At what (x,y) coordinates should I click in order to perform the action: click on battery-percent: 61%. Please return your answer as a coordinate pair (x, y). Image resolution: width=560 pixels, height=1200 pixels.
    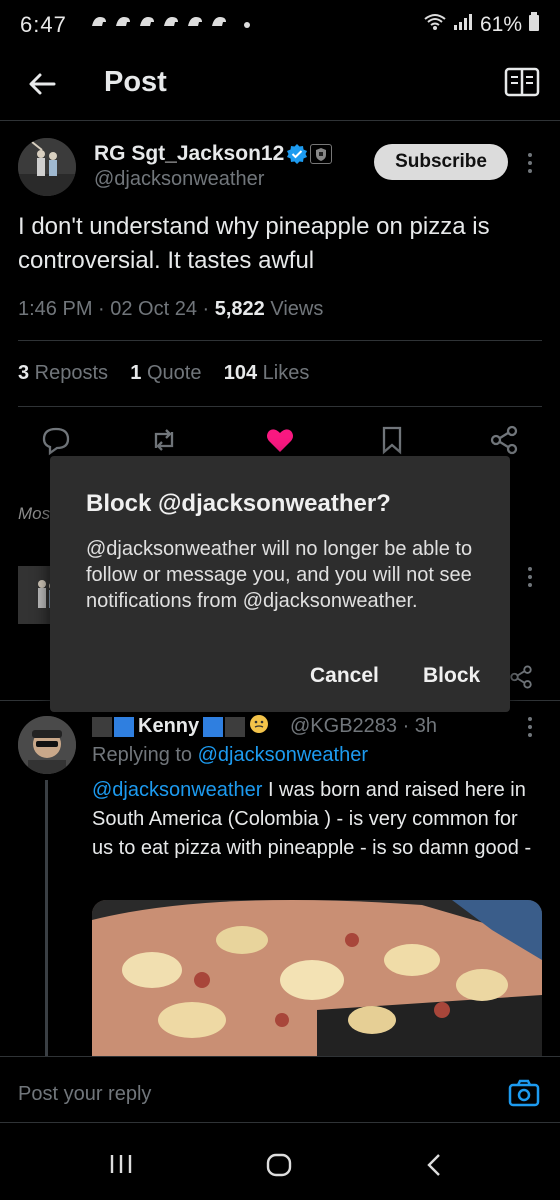
    Looking at the image, I should click on (500, 24).